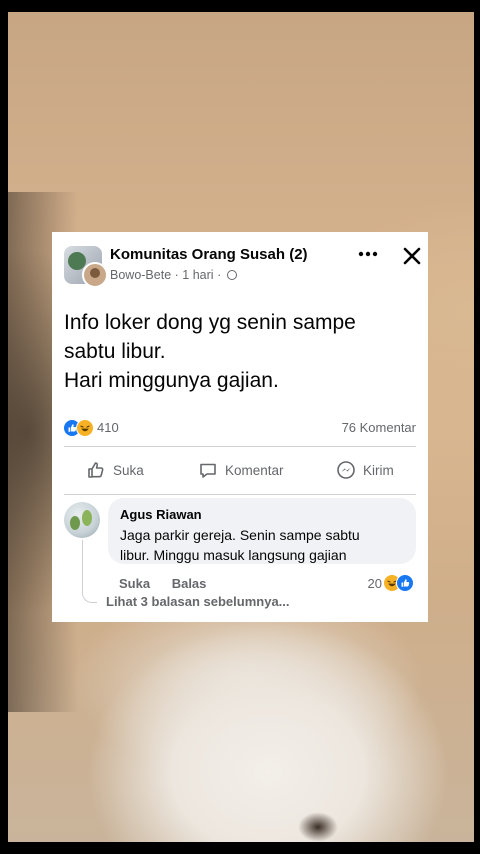  I want to click on messenger-icon, so click(346, 470).